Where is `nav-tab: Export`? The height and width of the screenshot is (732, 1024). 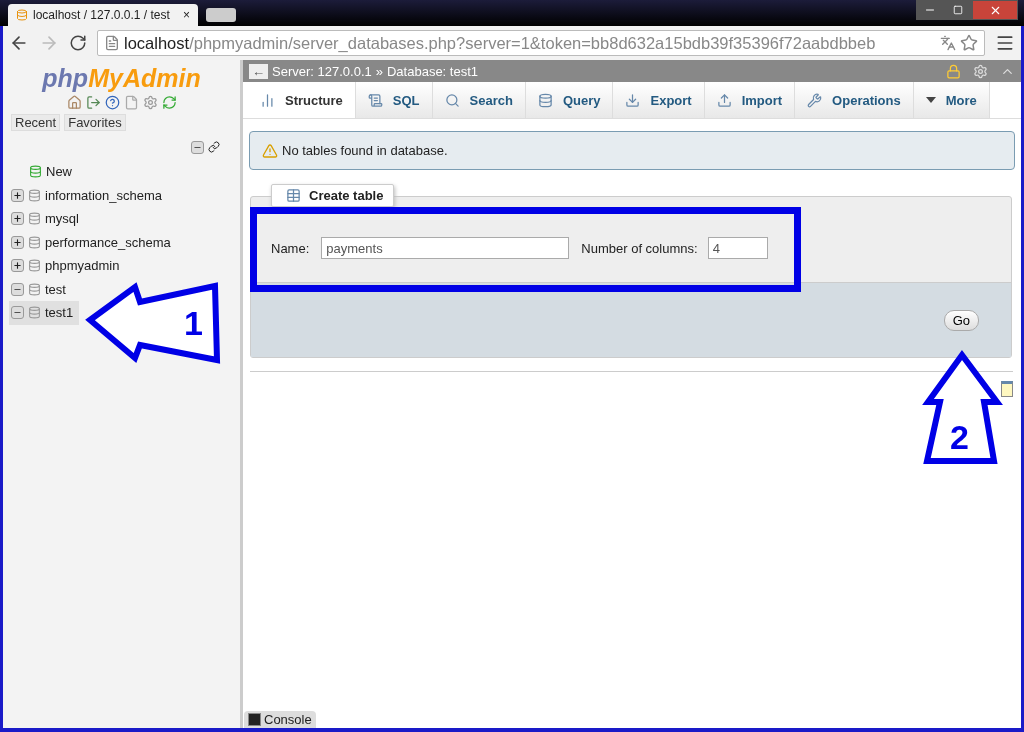 nav-tab: Export is located at coordinates (659, 100).